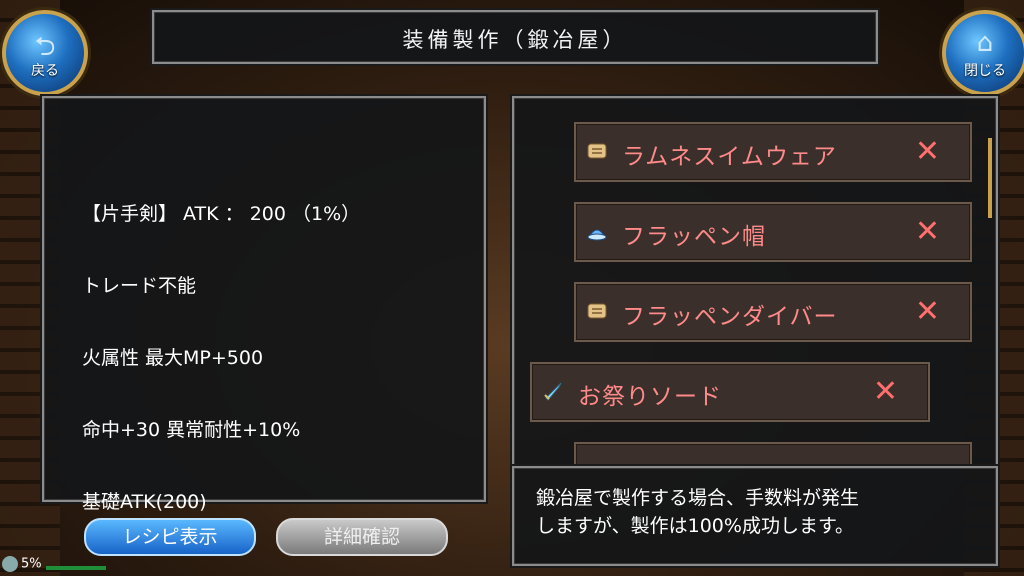  What do you see at coordinates (10, 564) in the screenshot?
I see `gear-icon` at bounding box center [10, 564].